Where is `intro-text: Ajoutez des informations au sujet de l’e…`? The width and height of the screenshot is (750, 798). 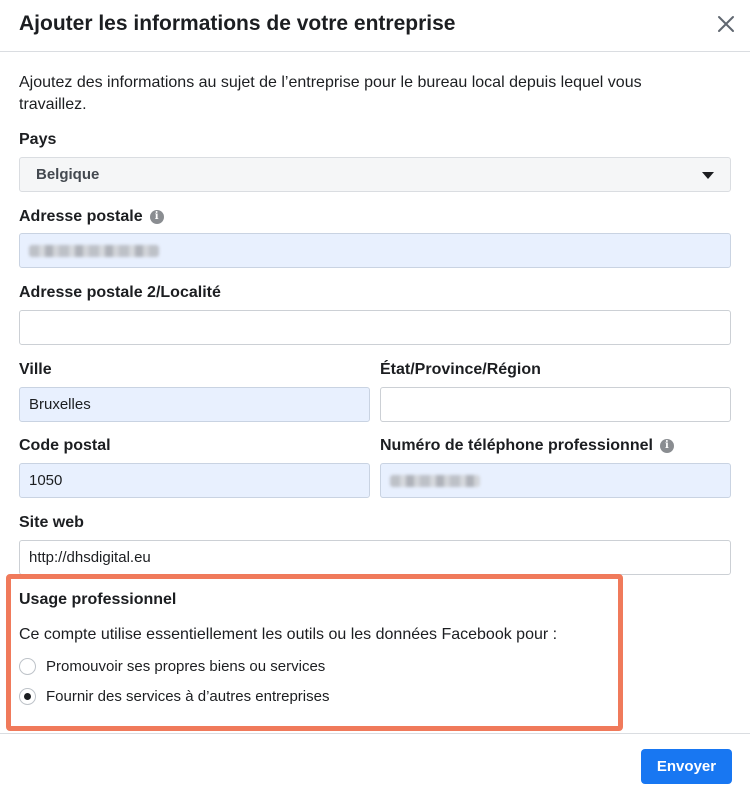
intro-text: Ajoutez des informations au sujet de l’e… is located at coordinates (330, 93).